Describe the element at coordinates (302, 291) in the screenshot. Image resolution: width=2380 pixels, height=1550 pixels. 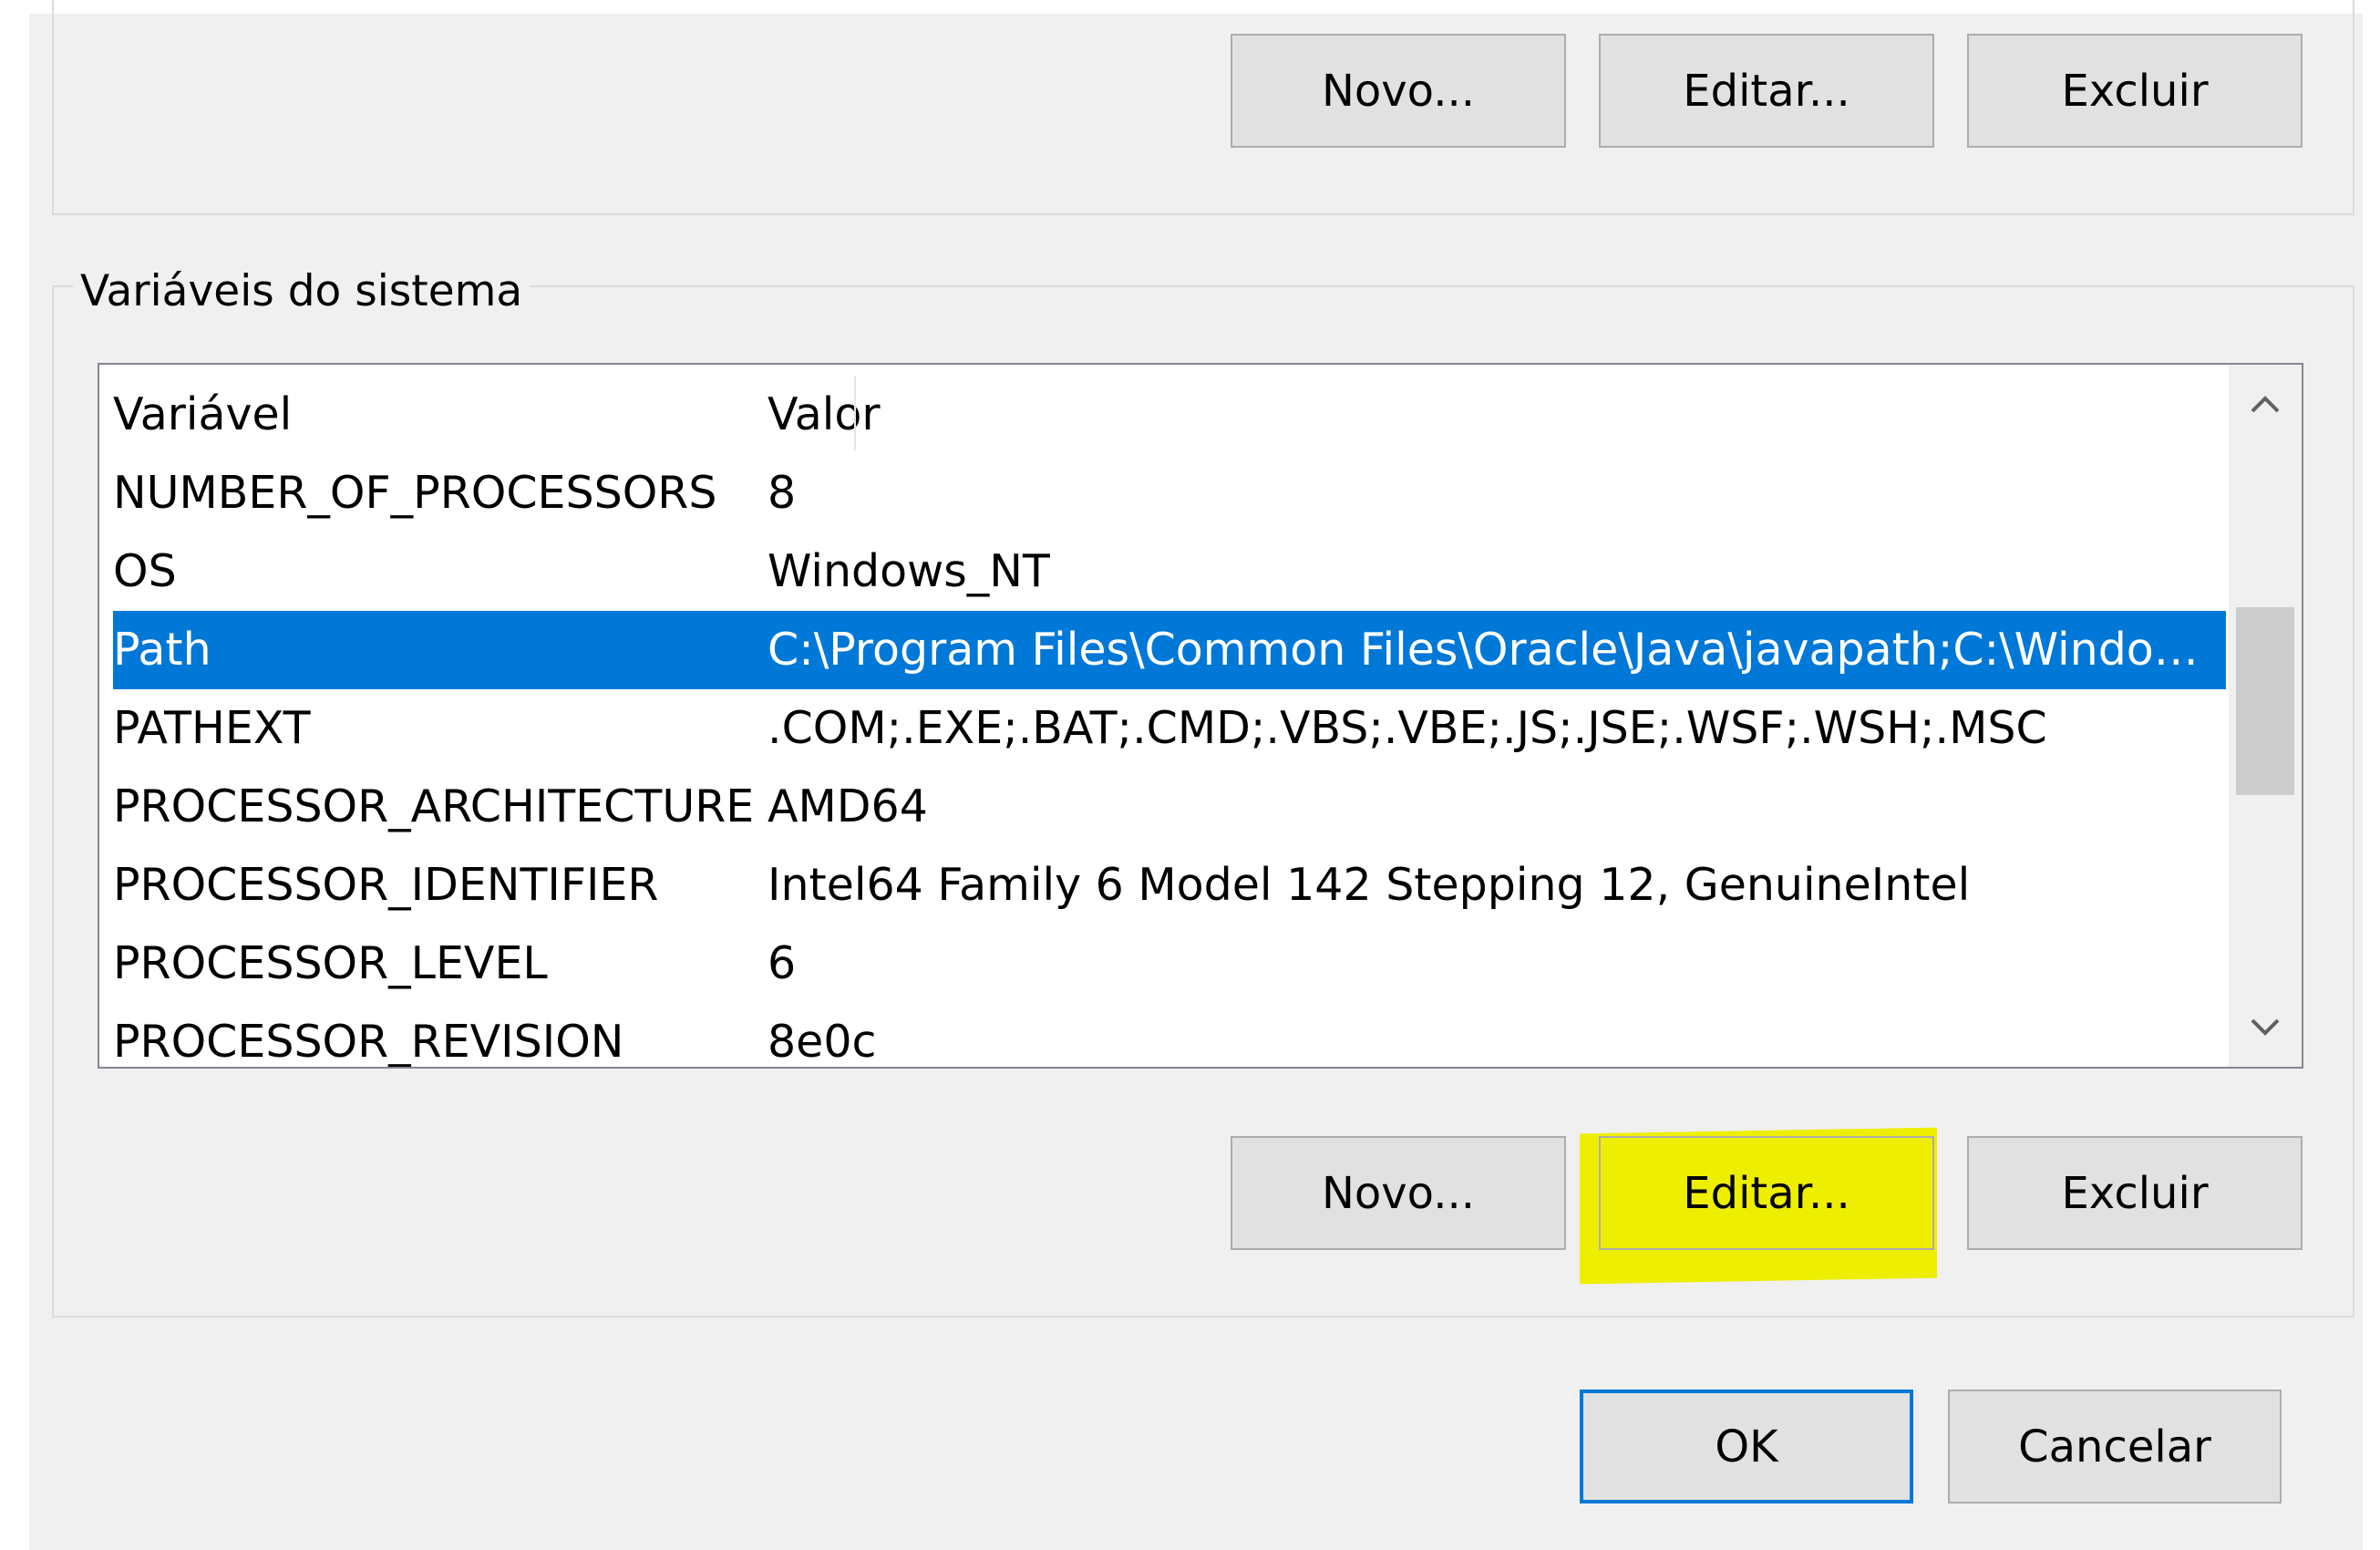
I see `system-variables-title: Variáveis do sistema` at that location.